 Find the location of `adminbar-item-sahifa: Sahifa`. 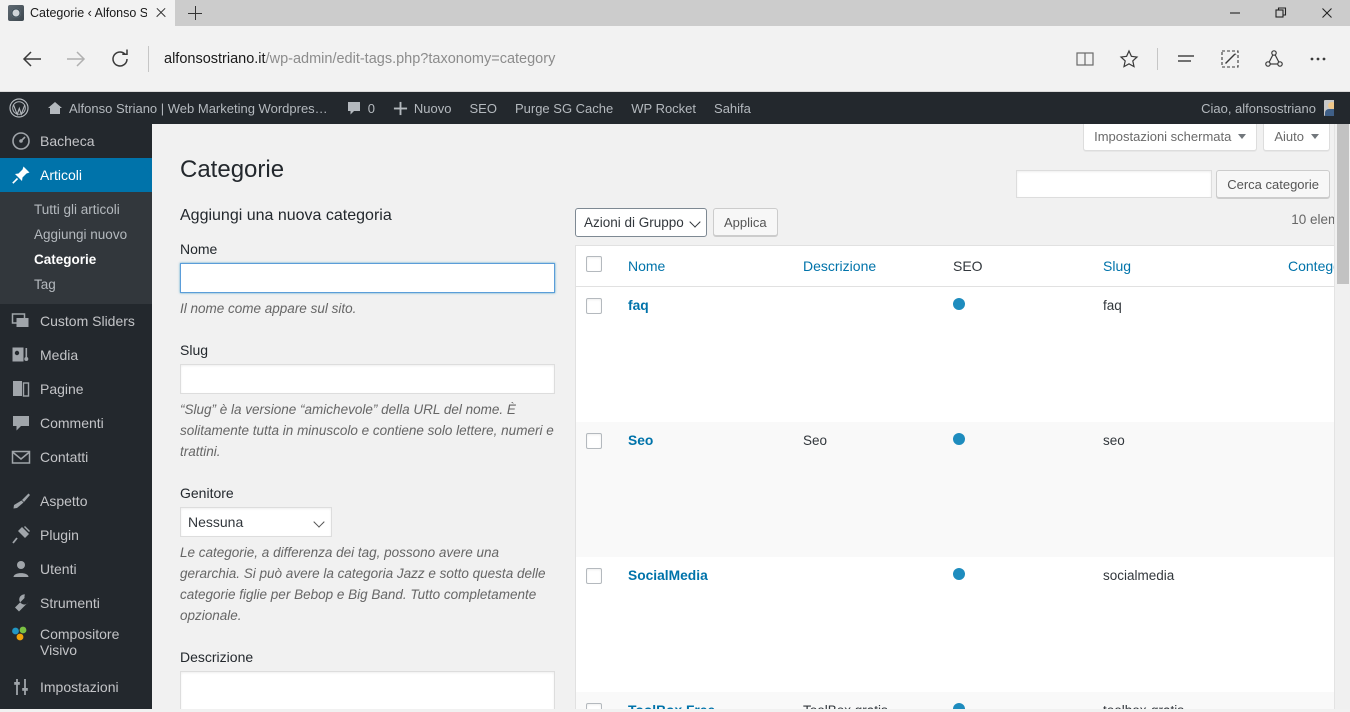

adminbar-item-sahifa: Sahifa is located at coordinates (732, 108).